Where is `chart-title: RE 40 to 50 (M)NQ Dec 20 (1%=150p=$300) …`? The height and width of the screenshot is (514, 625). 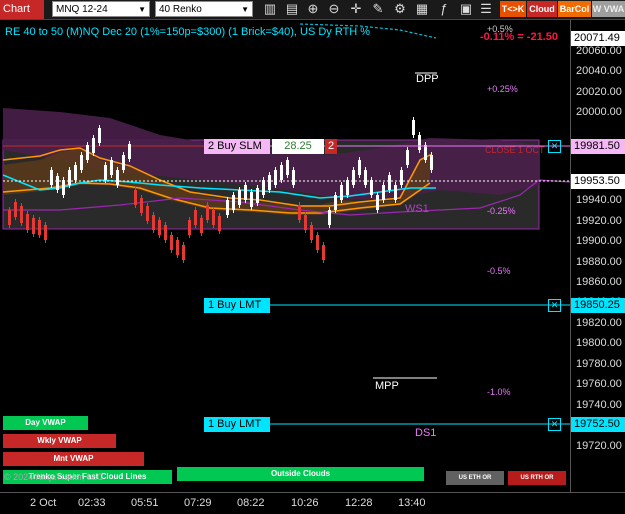
chart-title: RE 40 to 50 (M)NQ Dec 20 (1%=150p=$300) … is located at coordinates (188, 32).